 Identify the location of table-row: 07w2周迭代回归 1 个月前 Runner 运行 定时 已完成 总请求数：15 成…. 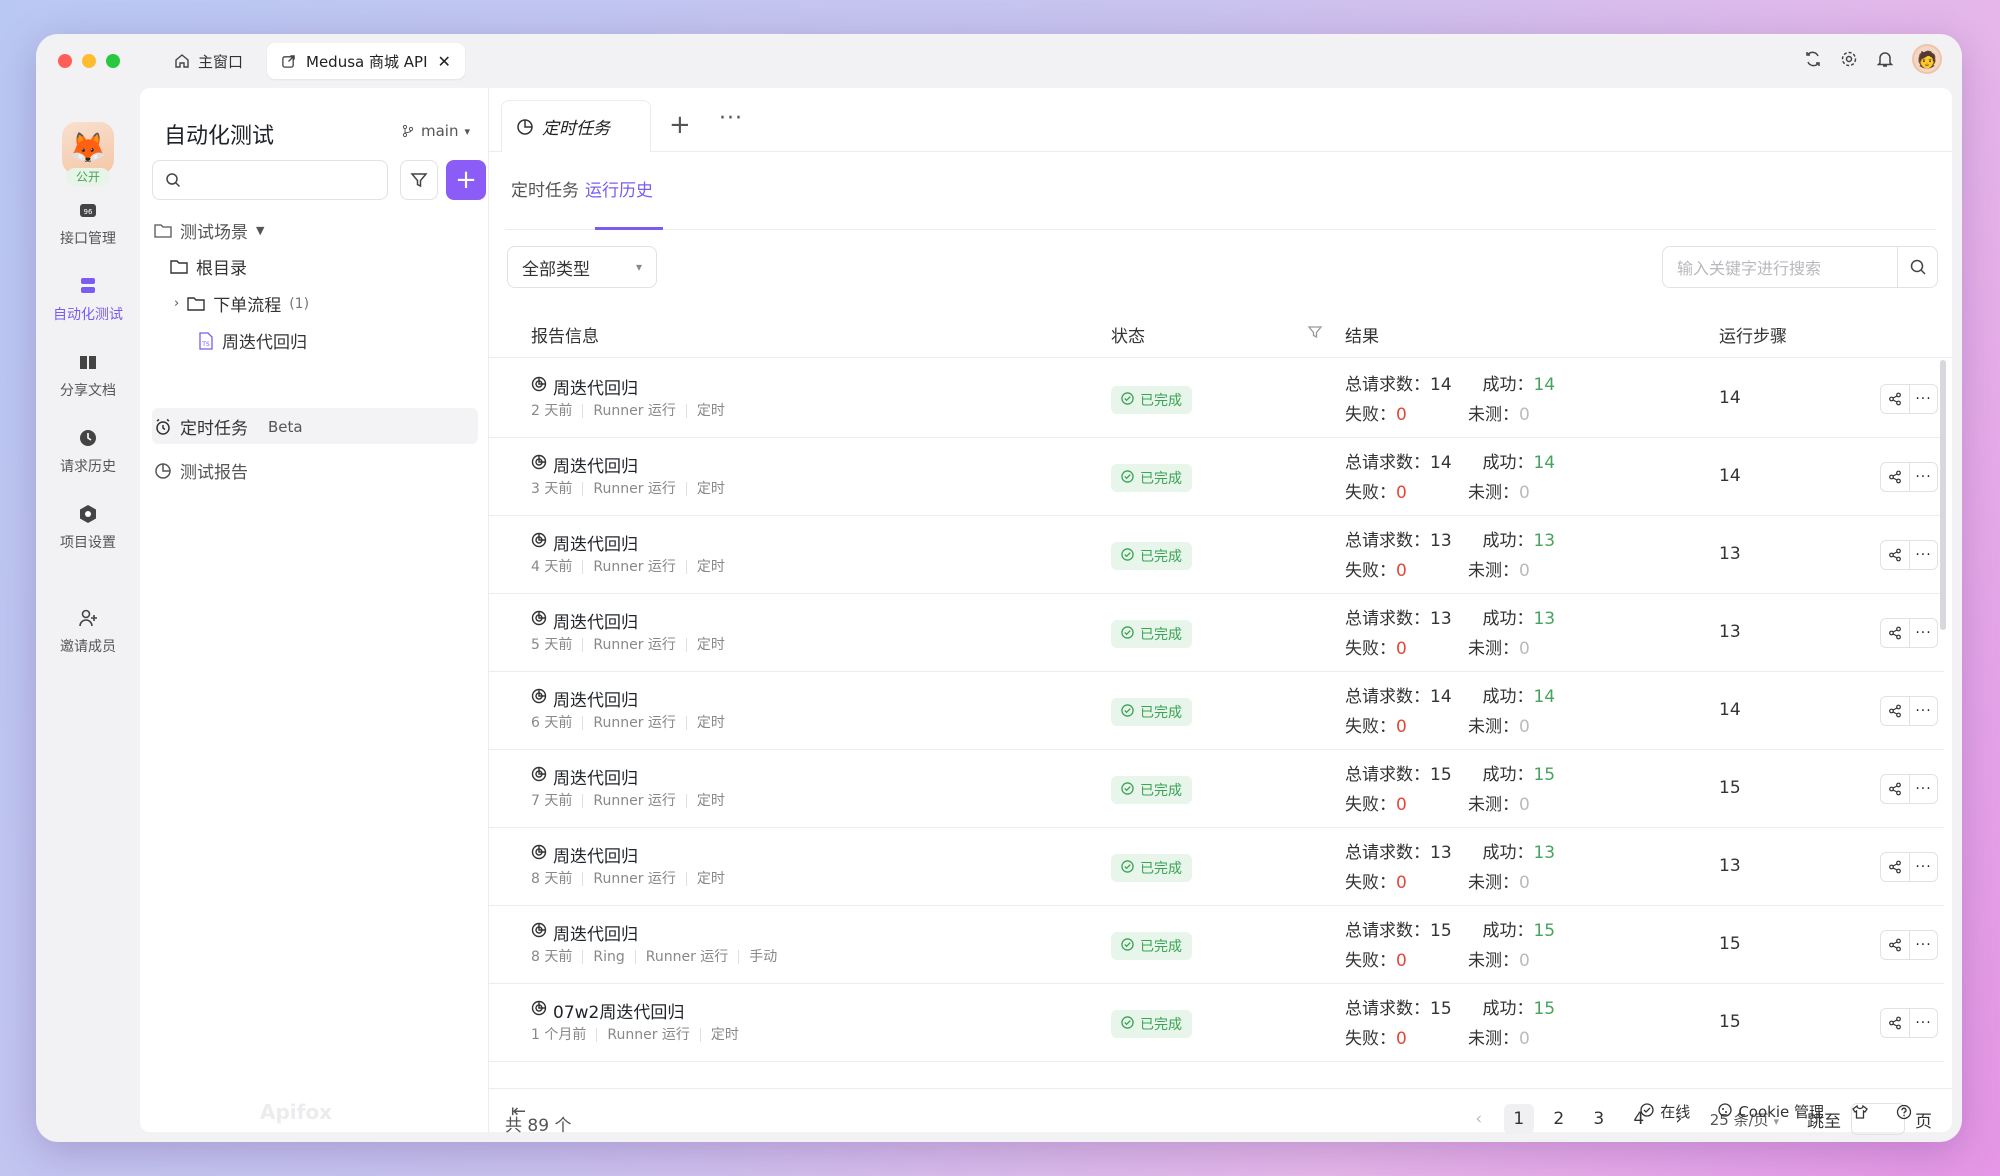
(1216, 1023).